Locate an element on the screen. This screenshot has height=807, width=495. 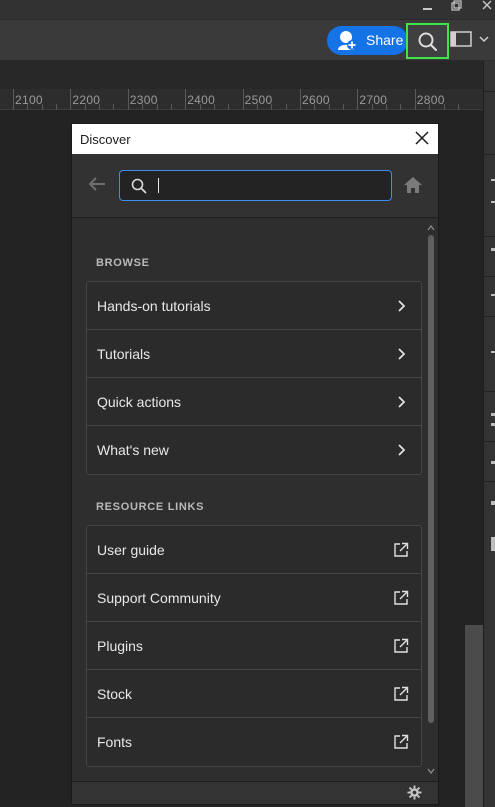
ruler-label: 2400 is located at coordinates (201, 100).